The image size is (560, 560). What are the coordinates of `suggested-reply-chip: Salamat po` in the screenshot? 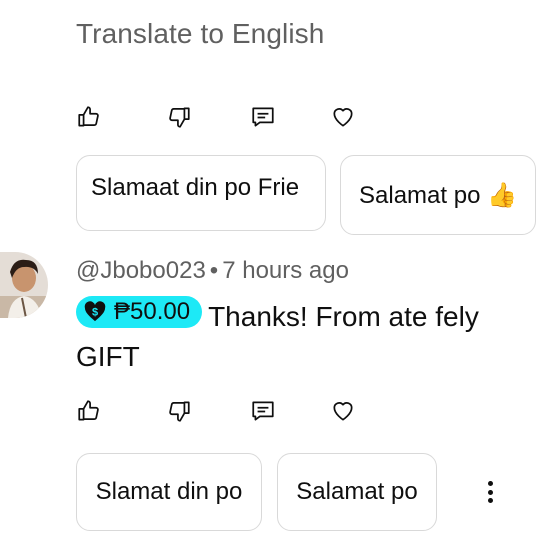 It's located at (357, 492).